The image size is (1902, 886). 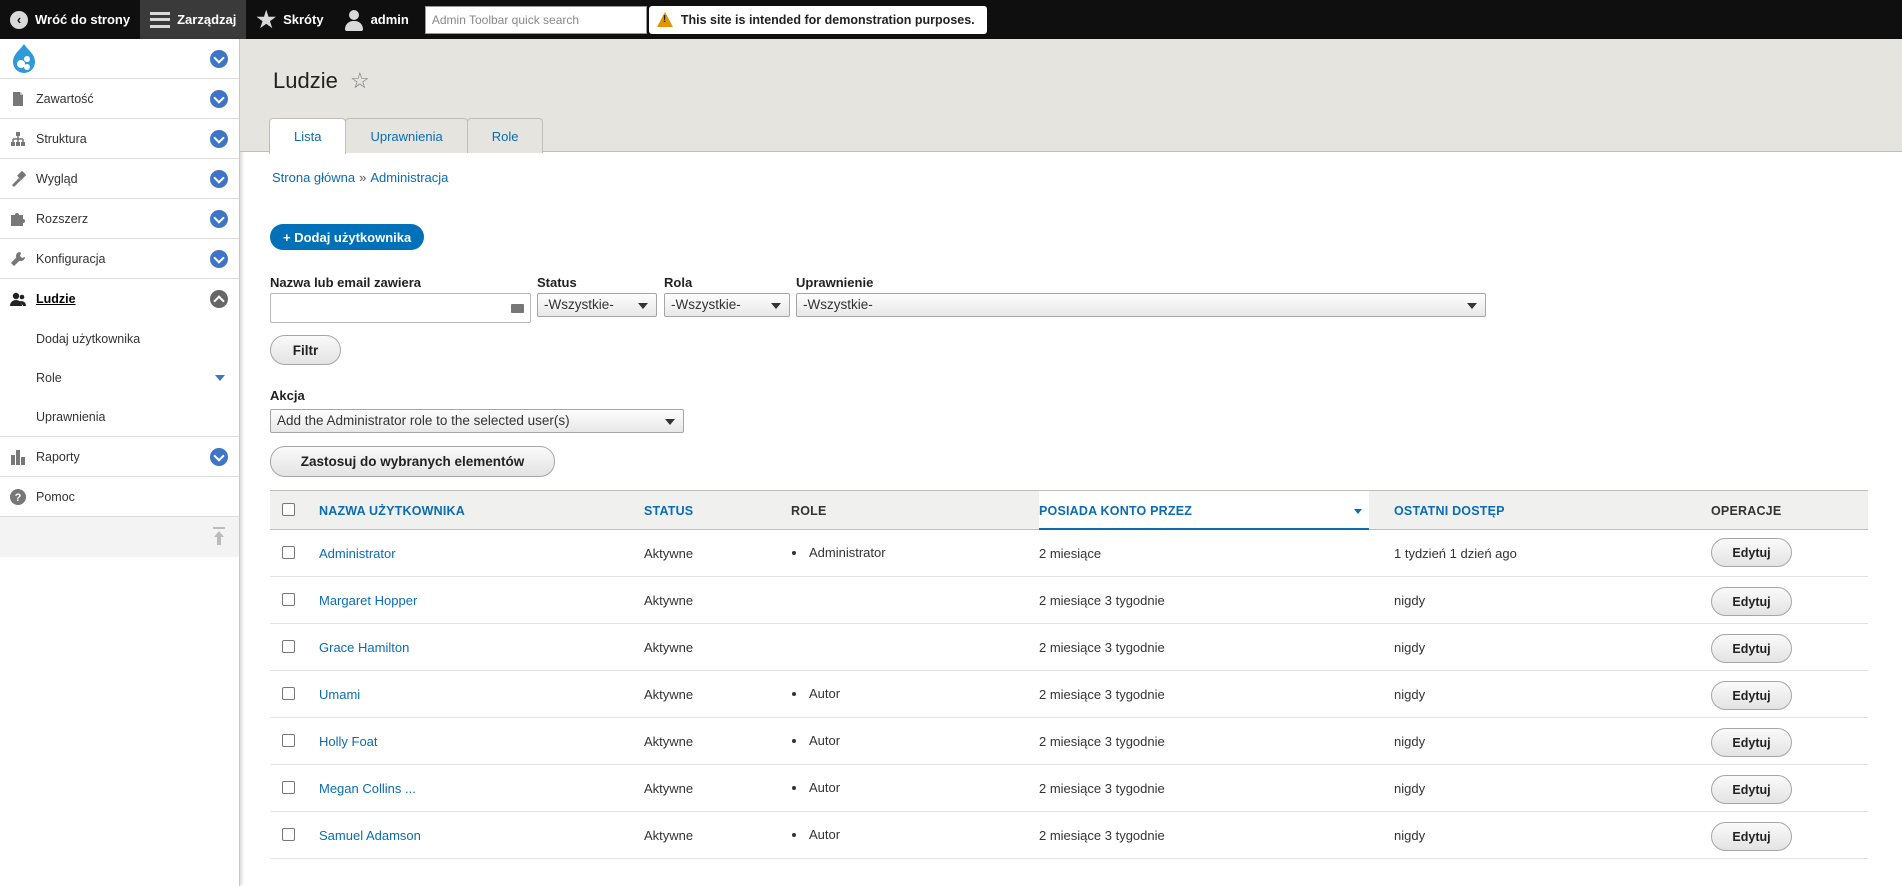 What do you see at coordinates (119, 139) in the screenshot?
I see `sidebar-item-structure: Struktura` at bounding box center [119, 139].